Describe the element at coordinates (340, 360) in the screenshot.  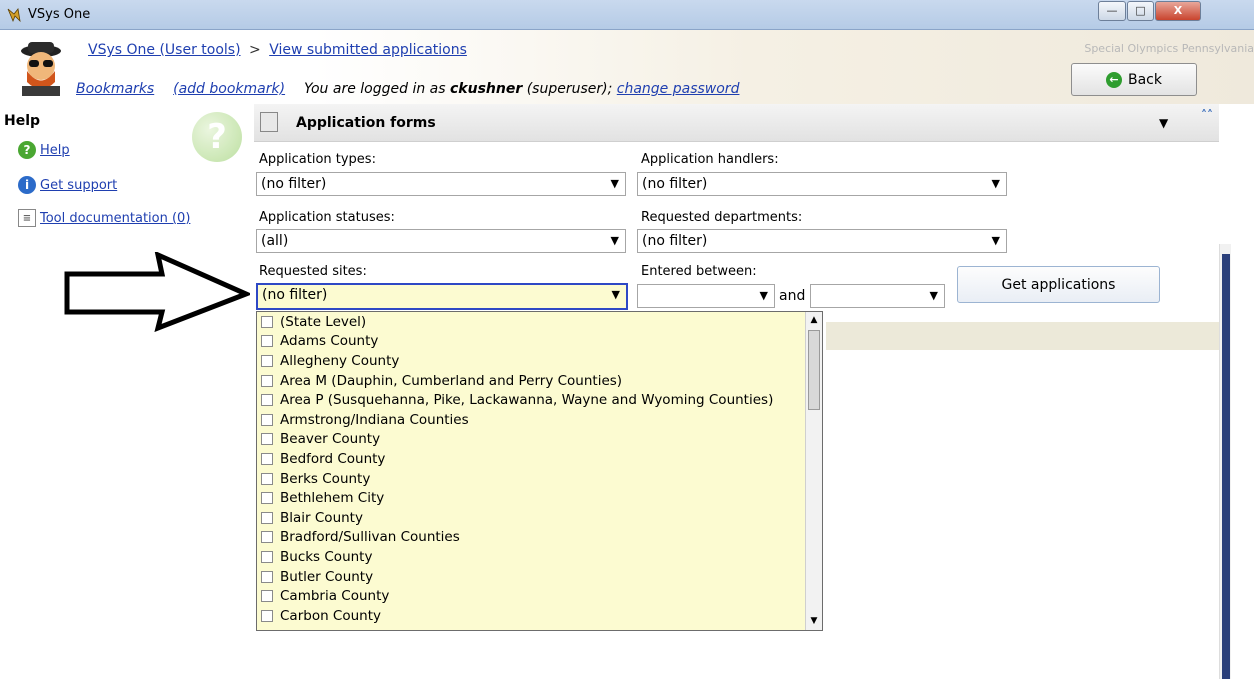
I see `site-option-label: Allegheny County` at that location.